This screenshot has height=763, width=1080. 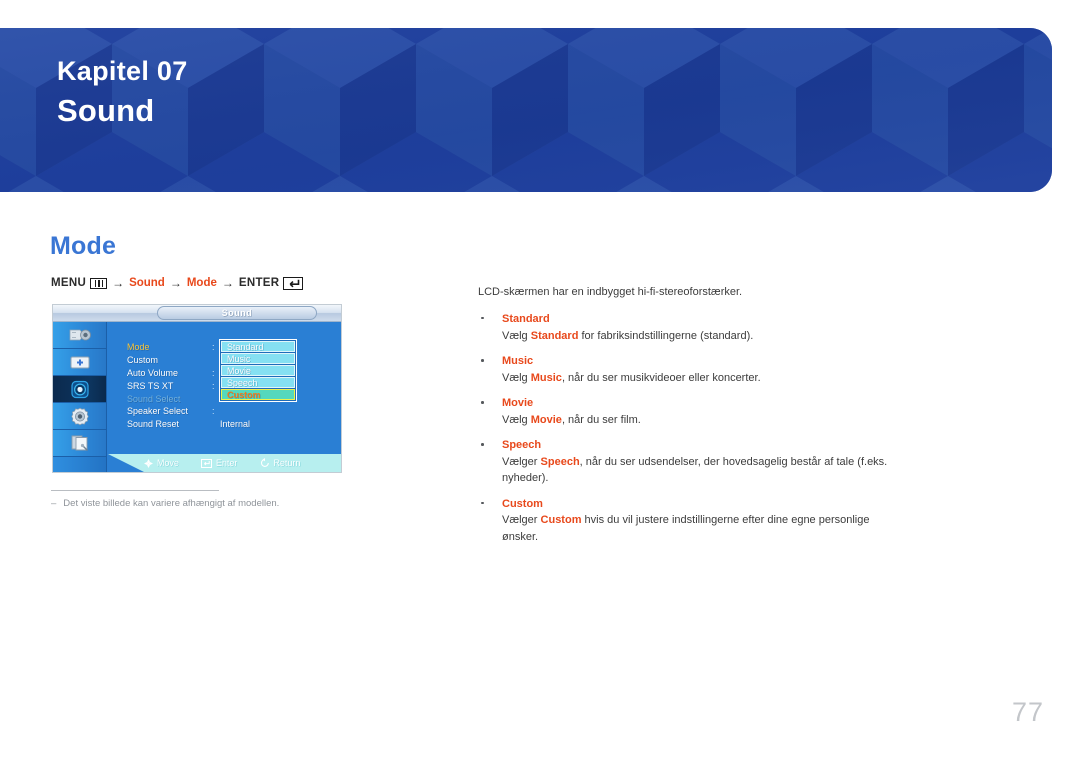 I want to click on osd-dropdown-option-custom: Custom, so click(x=258, y=394).